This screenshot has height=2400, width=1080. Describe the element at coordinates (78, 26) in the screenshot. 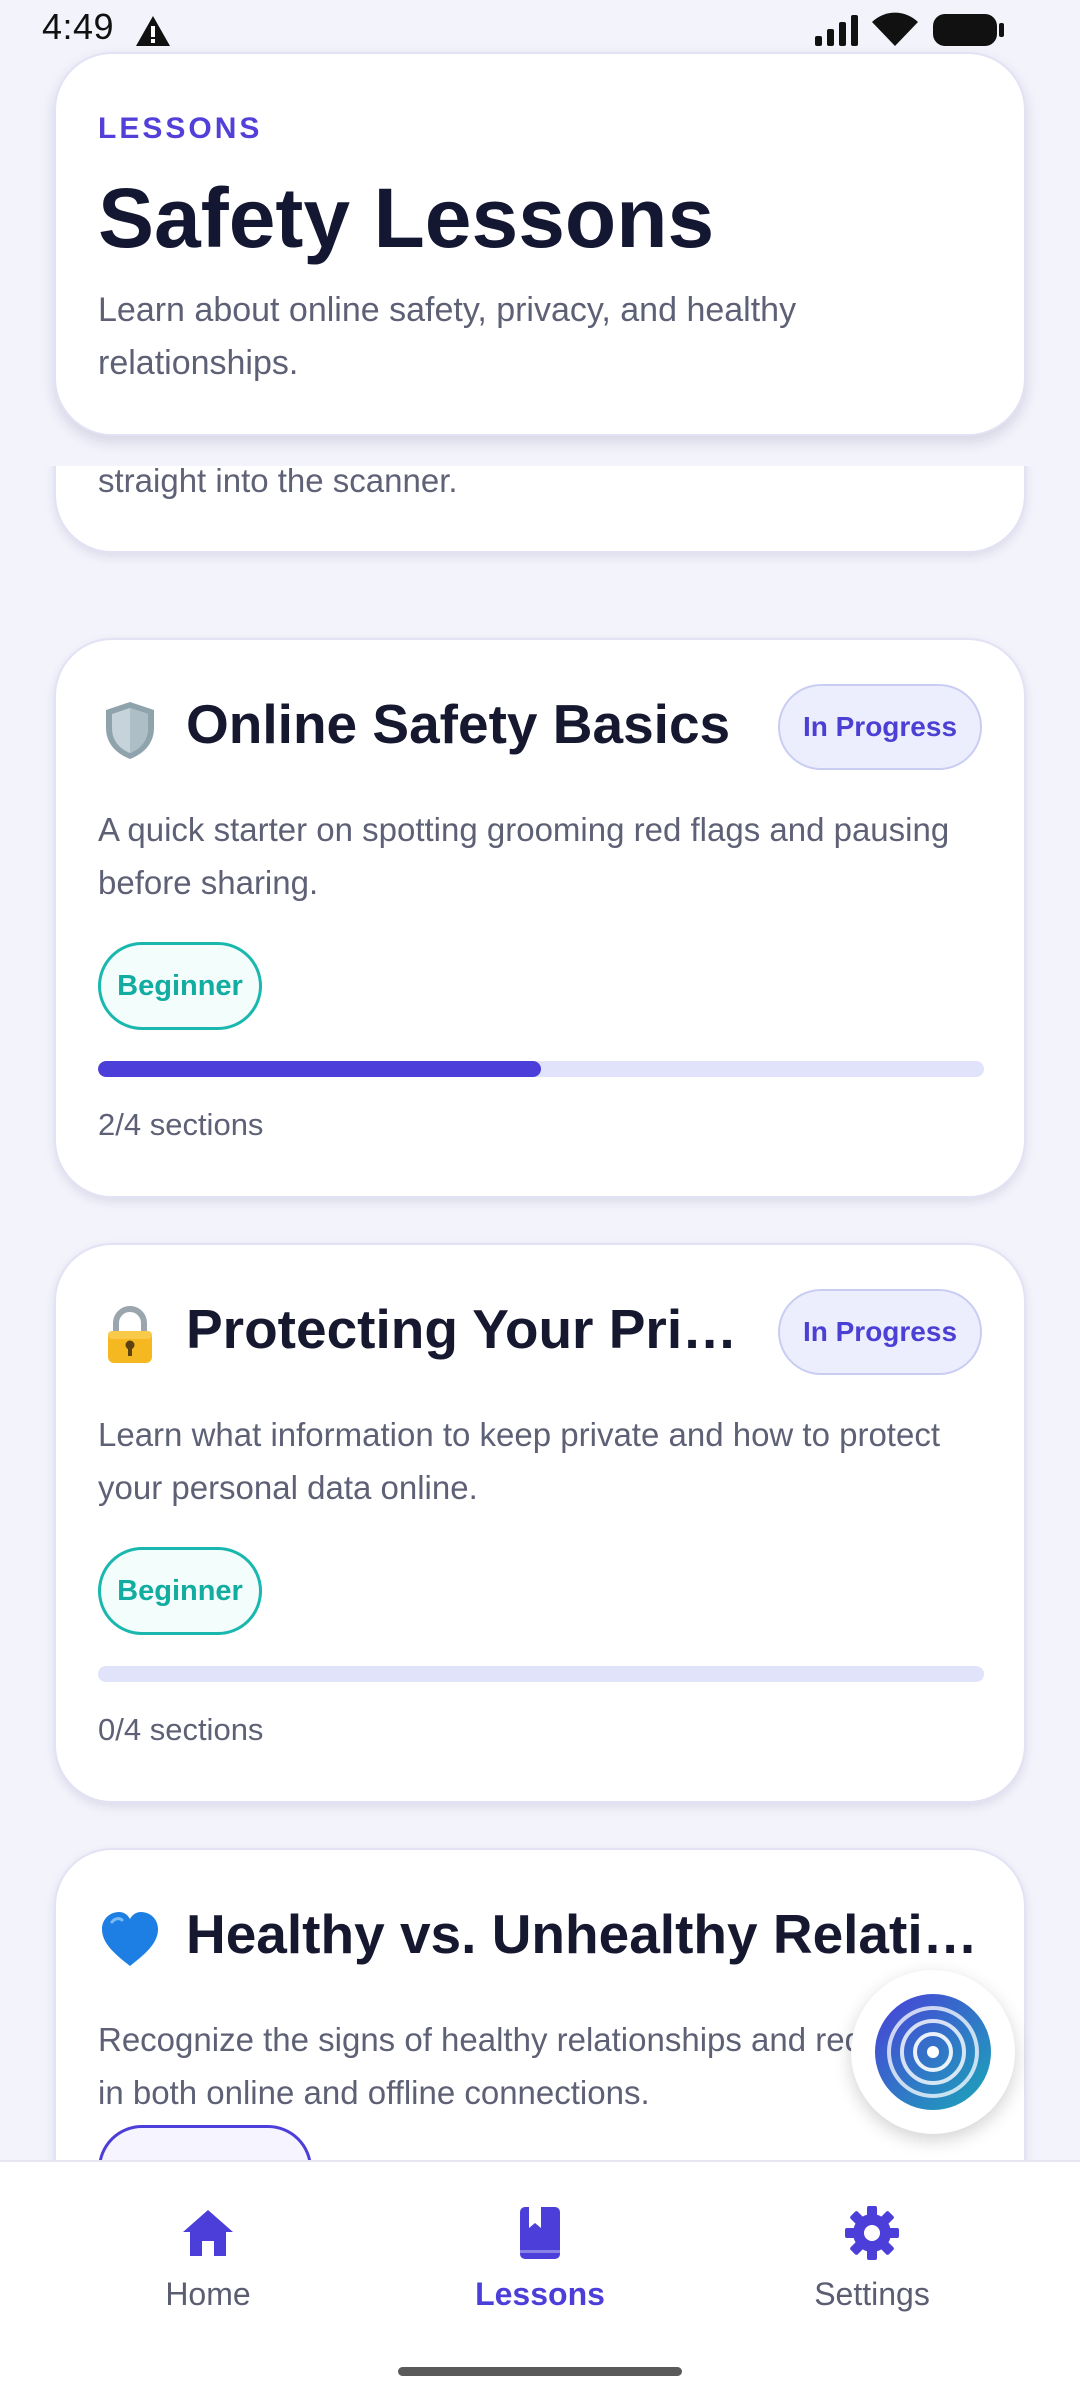

I see `status-time: 4:49` at that location.